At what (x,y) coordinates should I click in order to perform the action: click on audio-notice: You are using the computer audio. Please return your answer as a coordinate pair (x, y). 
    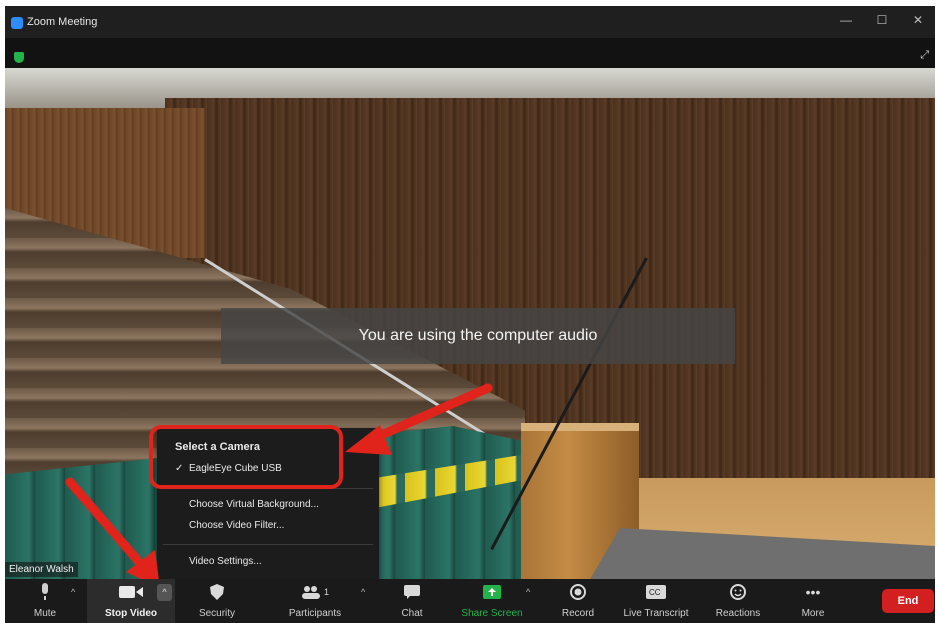
    Looking at the image, I should click on (478, 336).